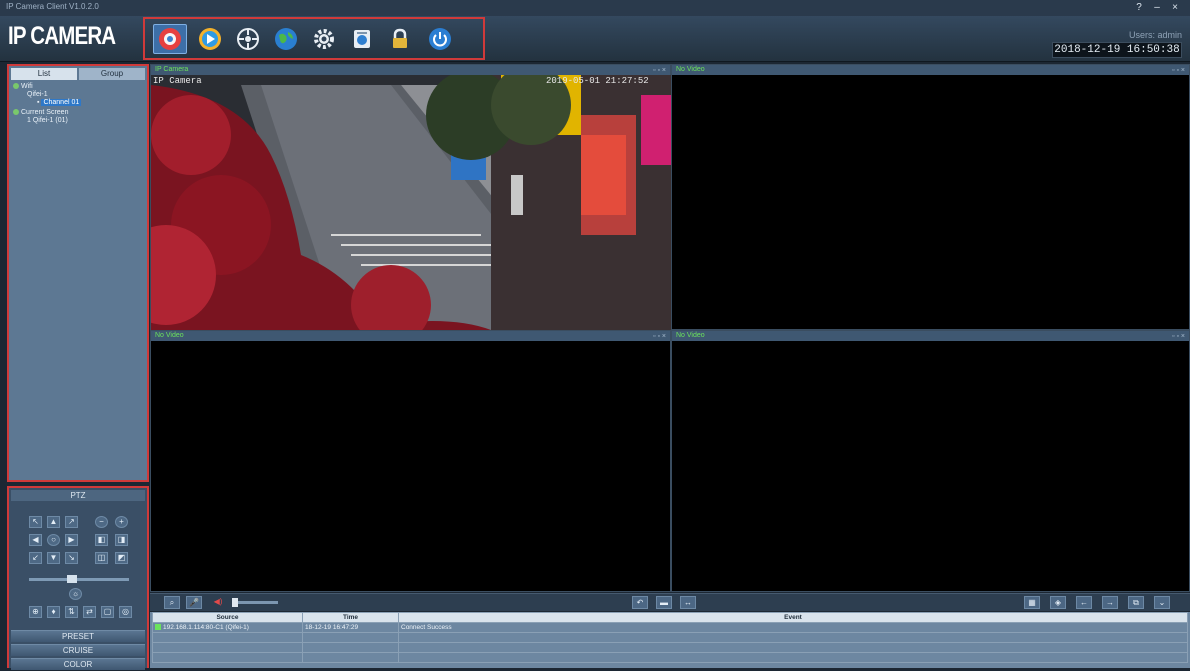 Image resolution: width=1190 pixels, height=671 pixels. Describe the element at coordinates (53, 612) in the screenshot. I see `aux-icon: ♦` at that location.